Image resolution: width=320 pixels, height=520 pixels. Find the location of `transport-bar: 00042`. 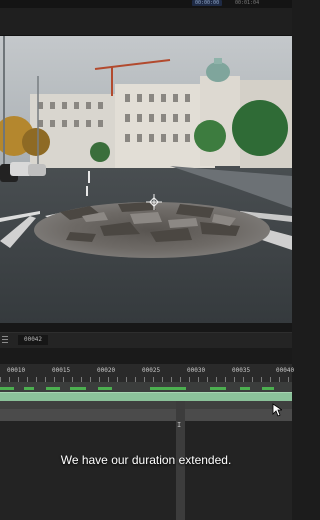

transport-bar: 00042 is located at coordinates (146, 340).